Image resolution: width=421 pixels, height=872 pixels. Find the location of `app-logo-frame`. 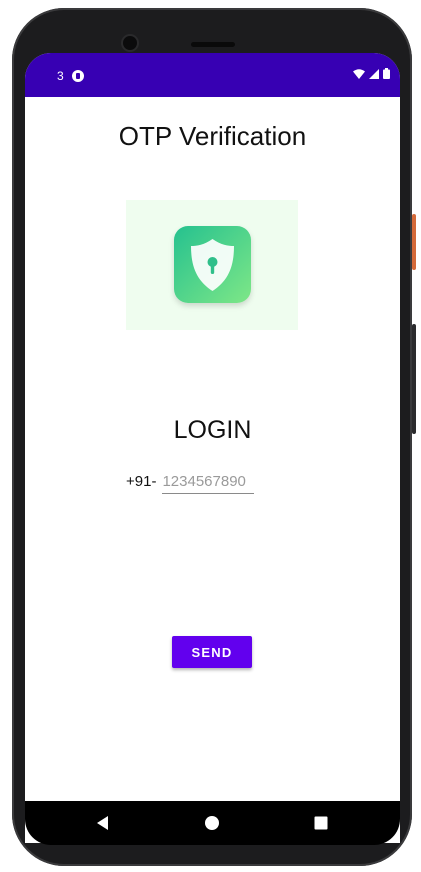

app-logo-frame is located at coordinates (212, 265).